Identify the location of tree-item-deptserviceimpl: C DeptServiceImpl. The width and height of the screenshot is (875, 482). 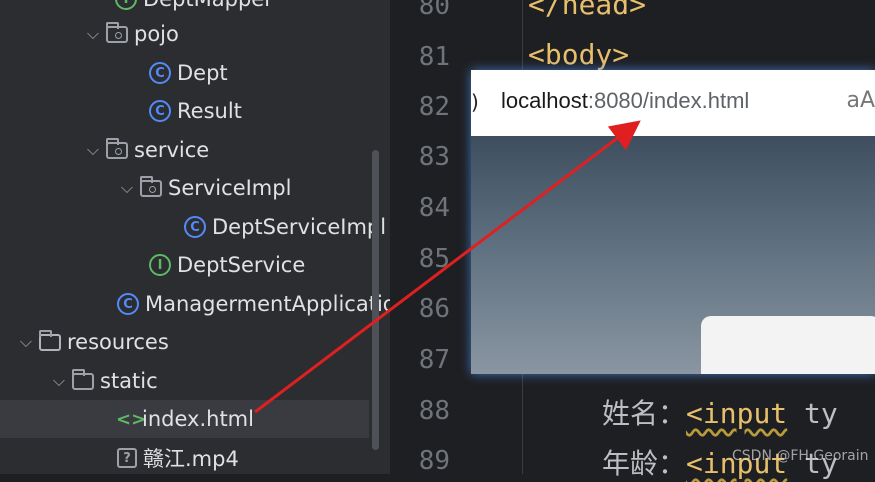
(285, 227).